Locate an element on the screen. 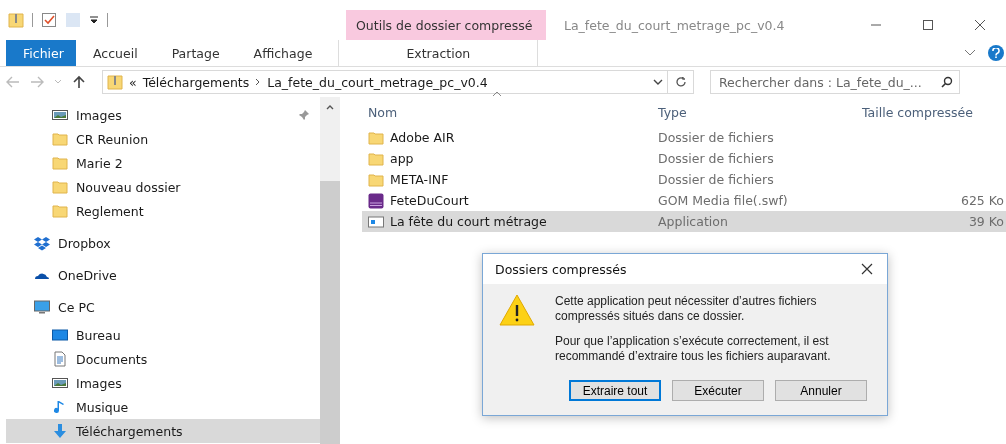 The height and width of the screenshot is (444, 1006). dialog-button: Exécuter is located at coordinates (718, 390).